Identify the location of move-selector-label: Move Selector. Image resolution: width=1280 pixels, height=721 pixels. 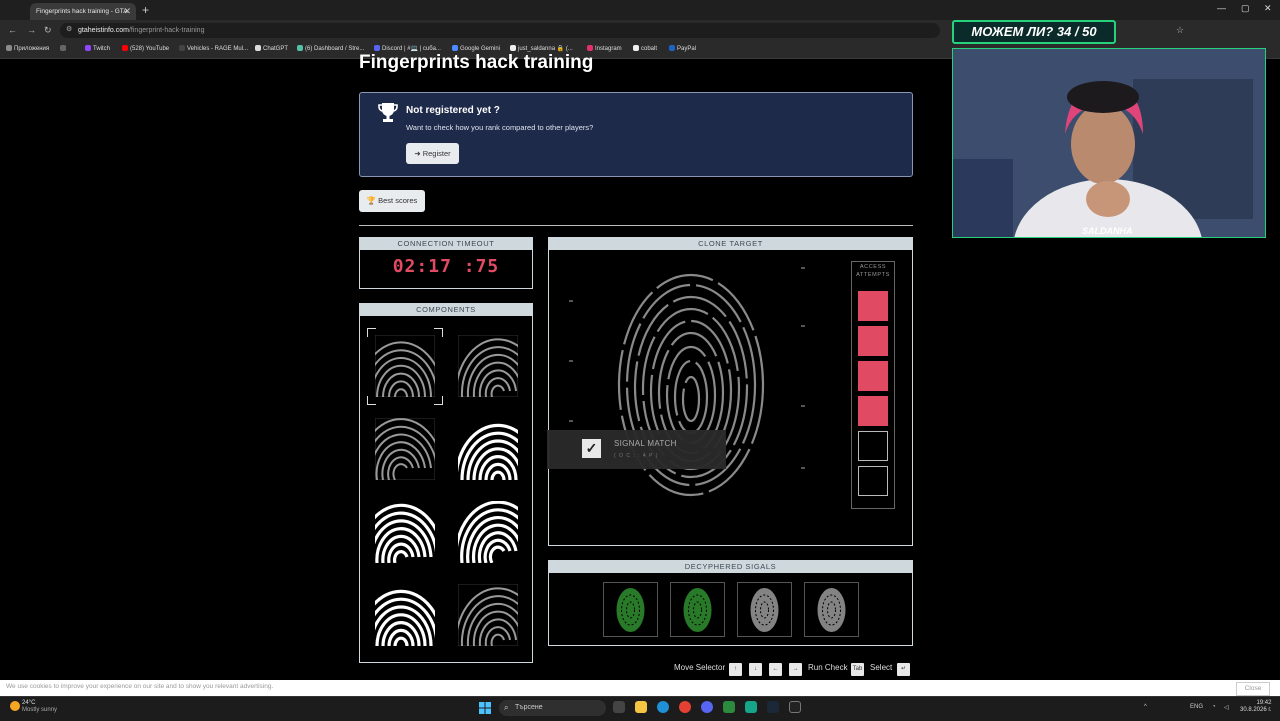
(700, 667).